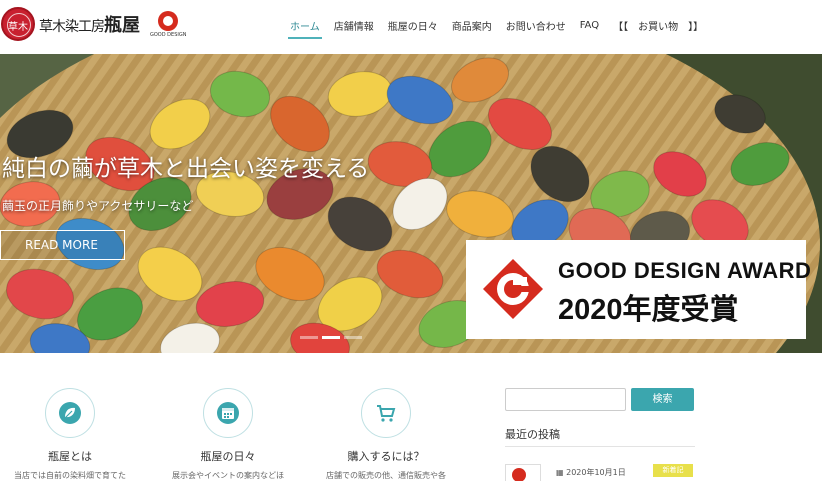 Image resolution: width=822 pixels, height=481 pixels. I want to click on feature-title: 購入するには？, so click(386, 456).